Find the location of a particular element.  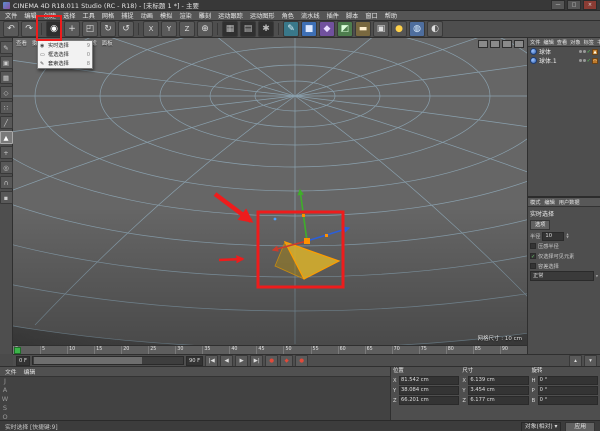

phong-tag-icon: ◠ is located at coordinates (595, 60).